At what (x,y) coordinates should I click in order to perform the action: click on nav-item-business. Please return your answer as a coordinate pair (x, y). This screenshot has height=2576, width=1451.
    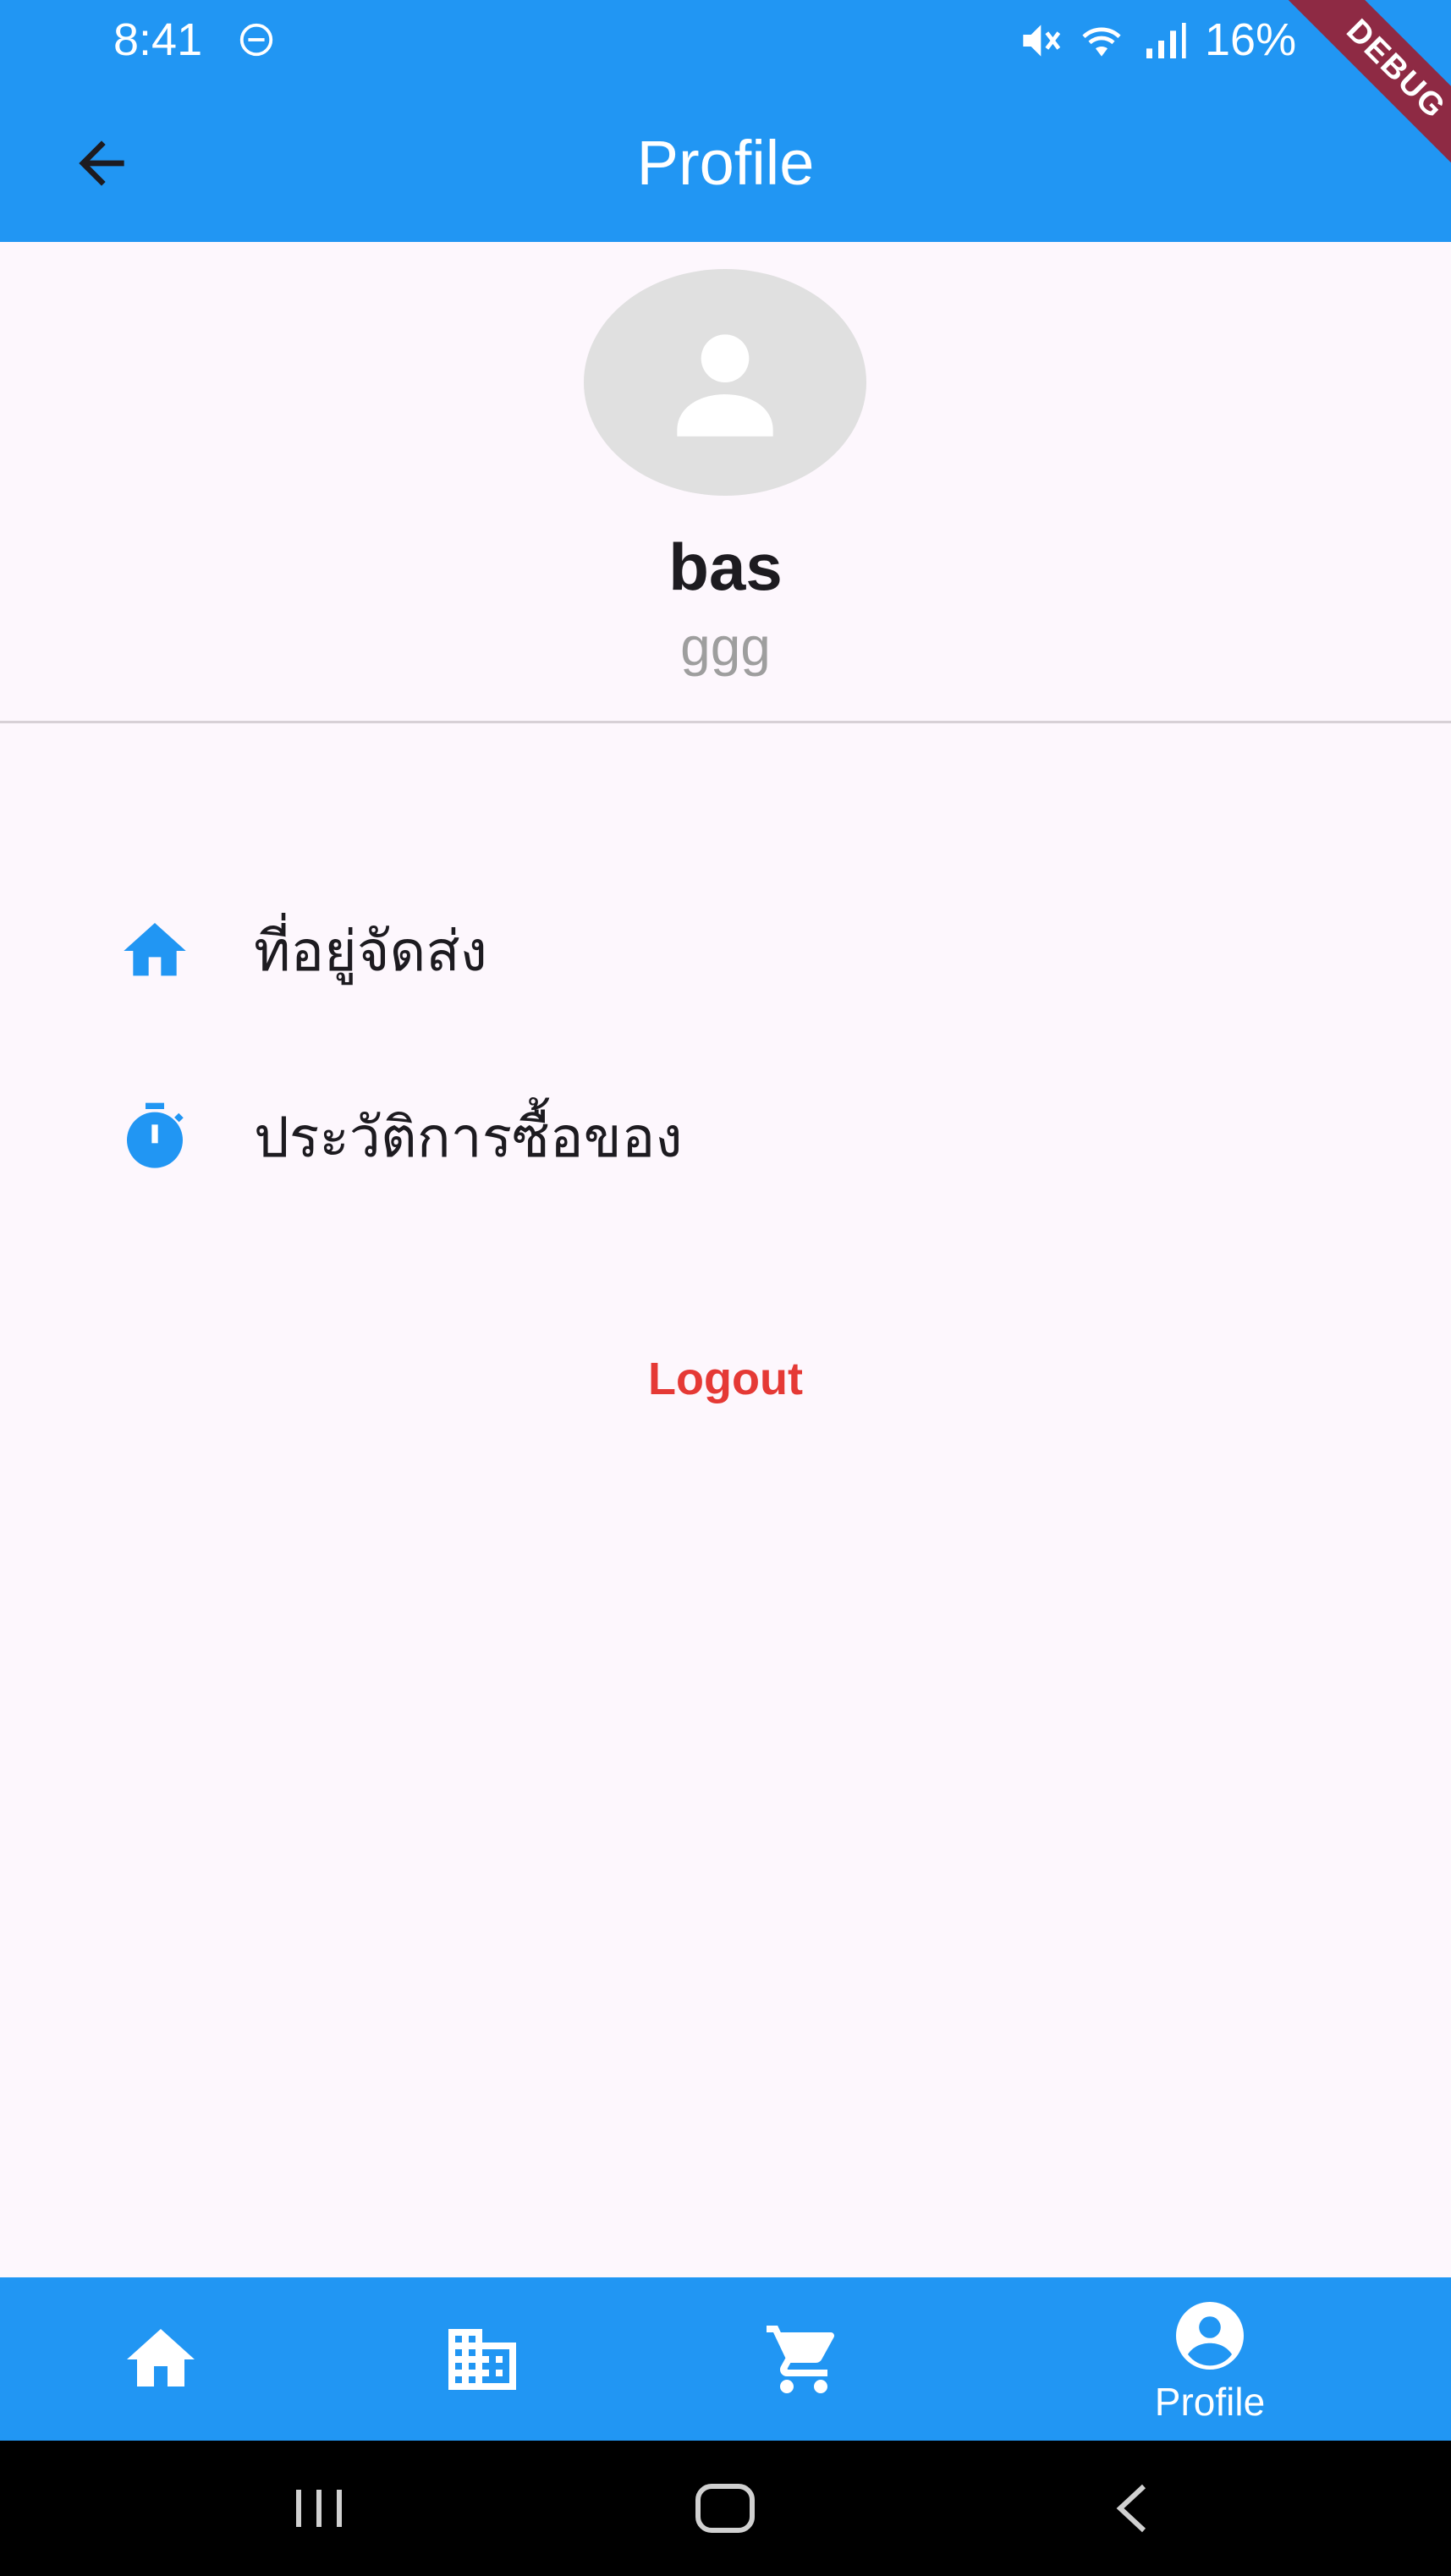
    Looking at the image, I should click on (483, 2359).